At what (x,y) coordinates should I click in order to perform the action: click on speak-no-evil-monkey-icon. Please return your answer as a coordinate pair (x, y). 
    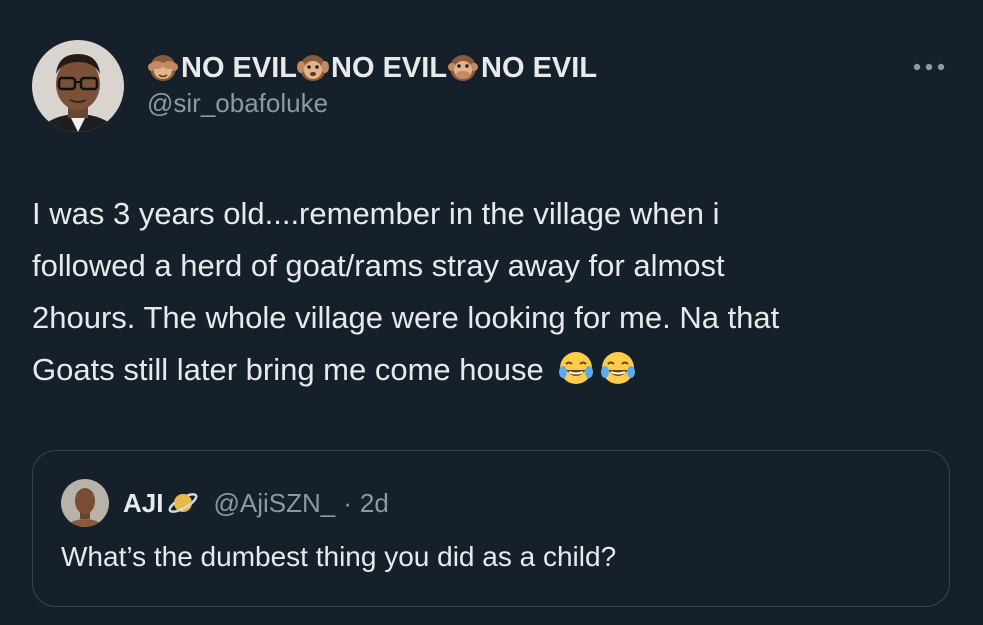
    Looking at the image, I should click on (463, 68).